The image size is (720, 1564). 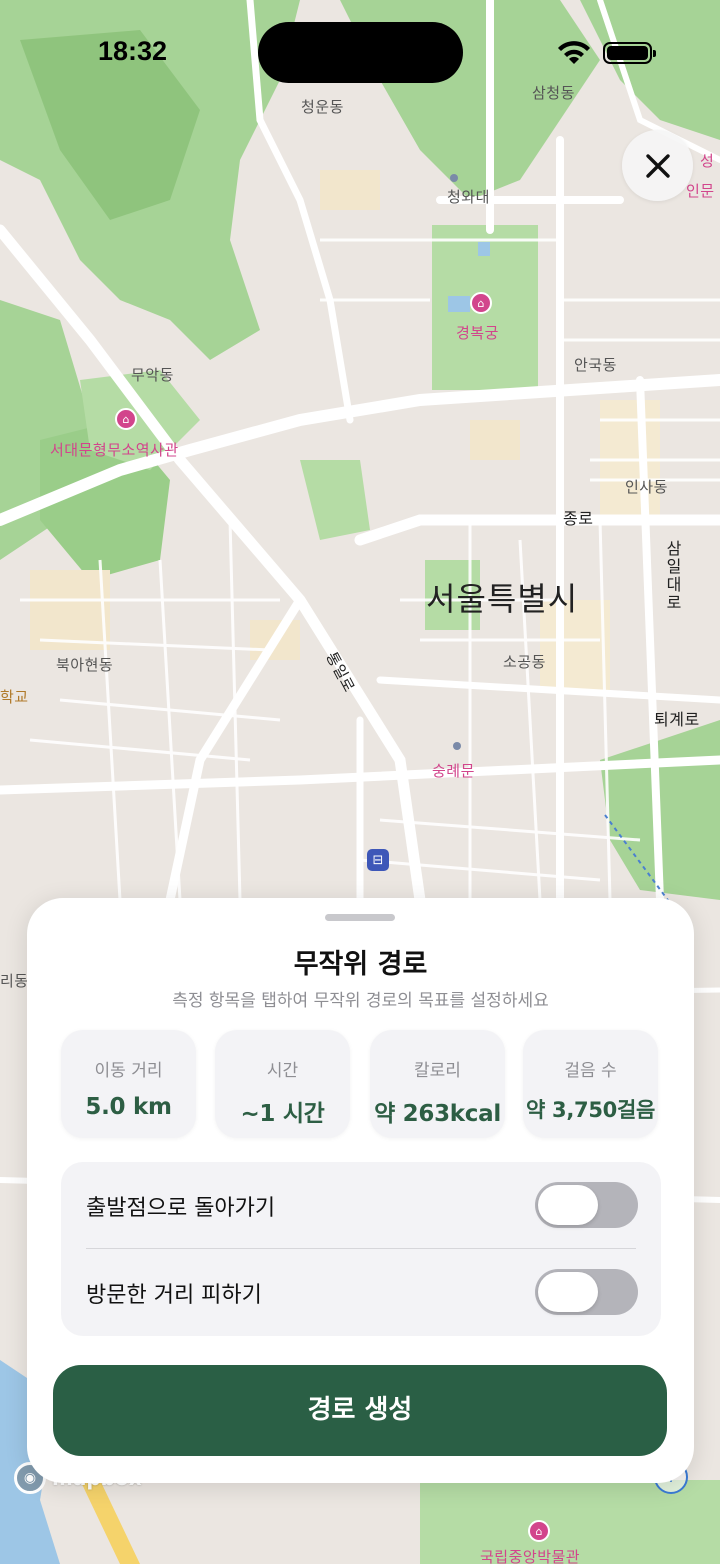 I want to click on sheet-drag-handle, so click(x=360, y=917).